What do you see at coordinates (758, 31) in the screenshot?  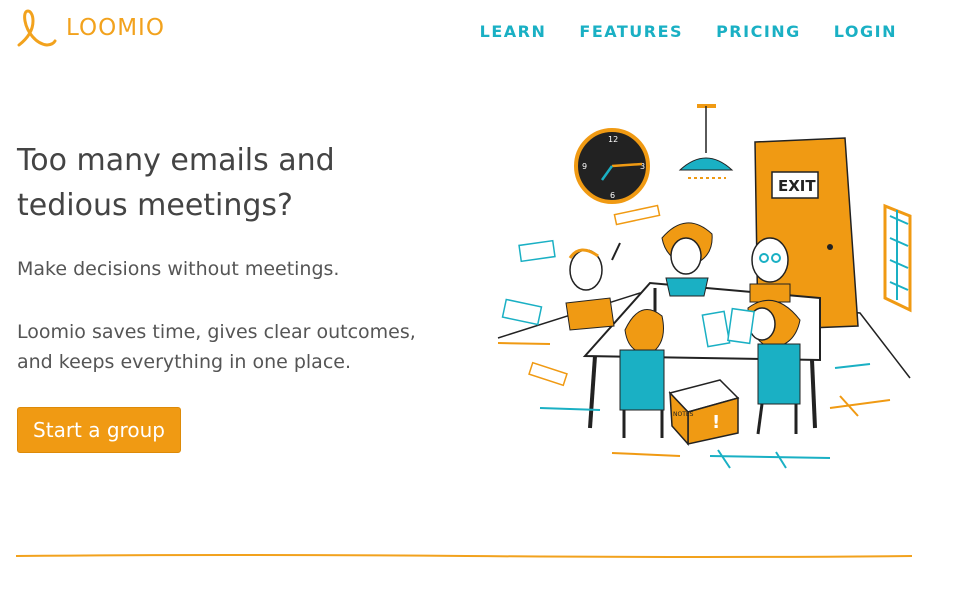 I see `nav-pricing: PRICING` at bounding box center [758, 31].